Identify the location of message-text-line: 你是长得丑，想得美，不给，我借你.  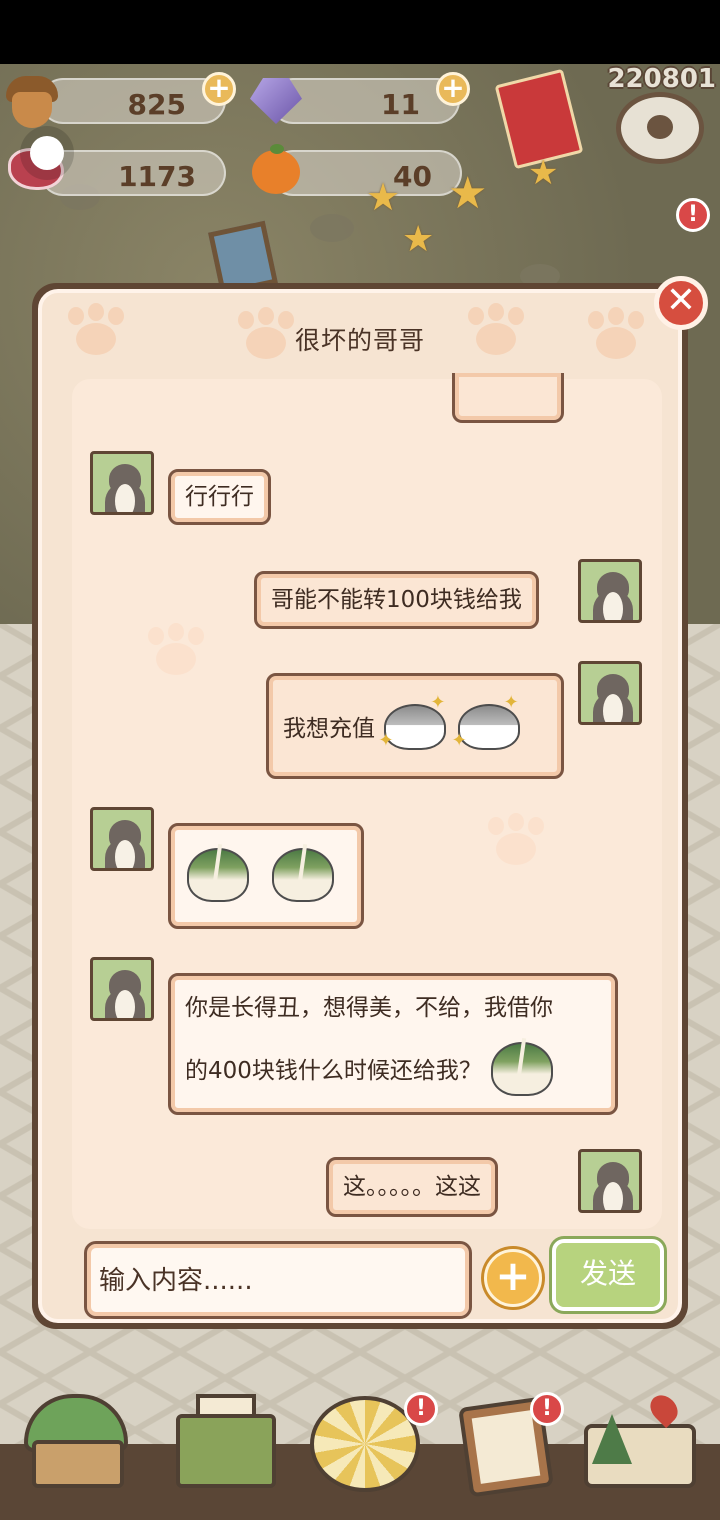
(369, 1008).